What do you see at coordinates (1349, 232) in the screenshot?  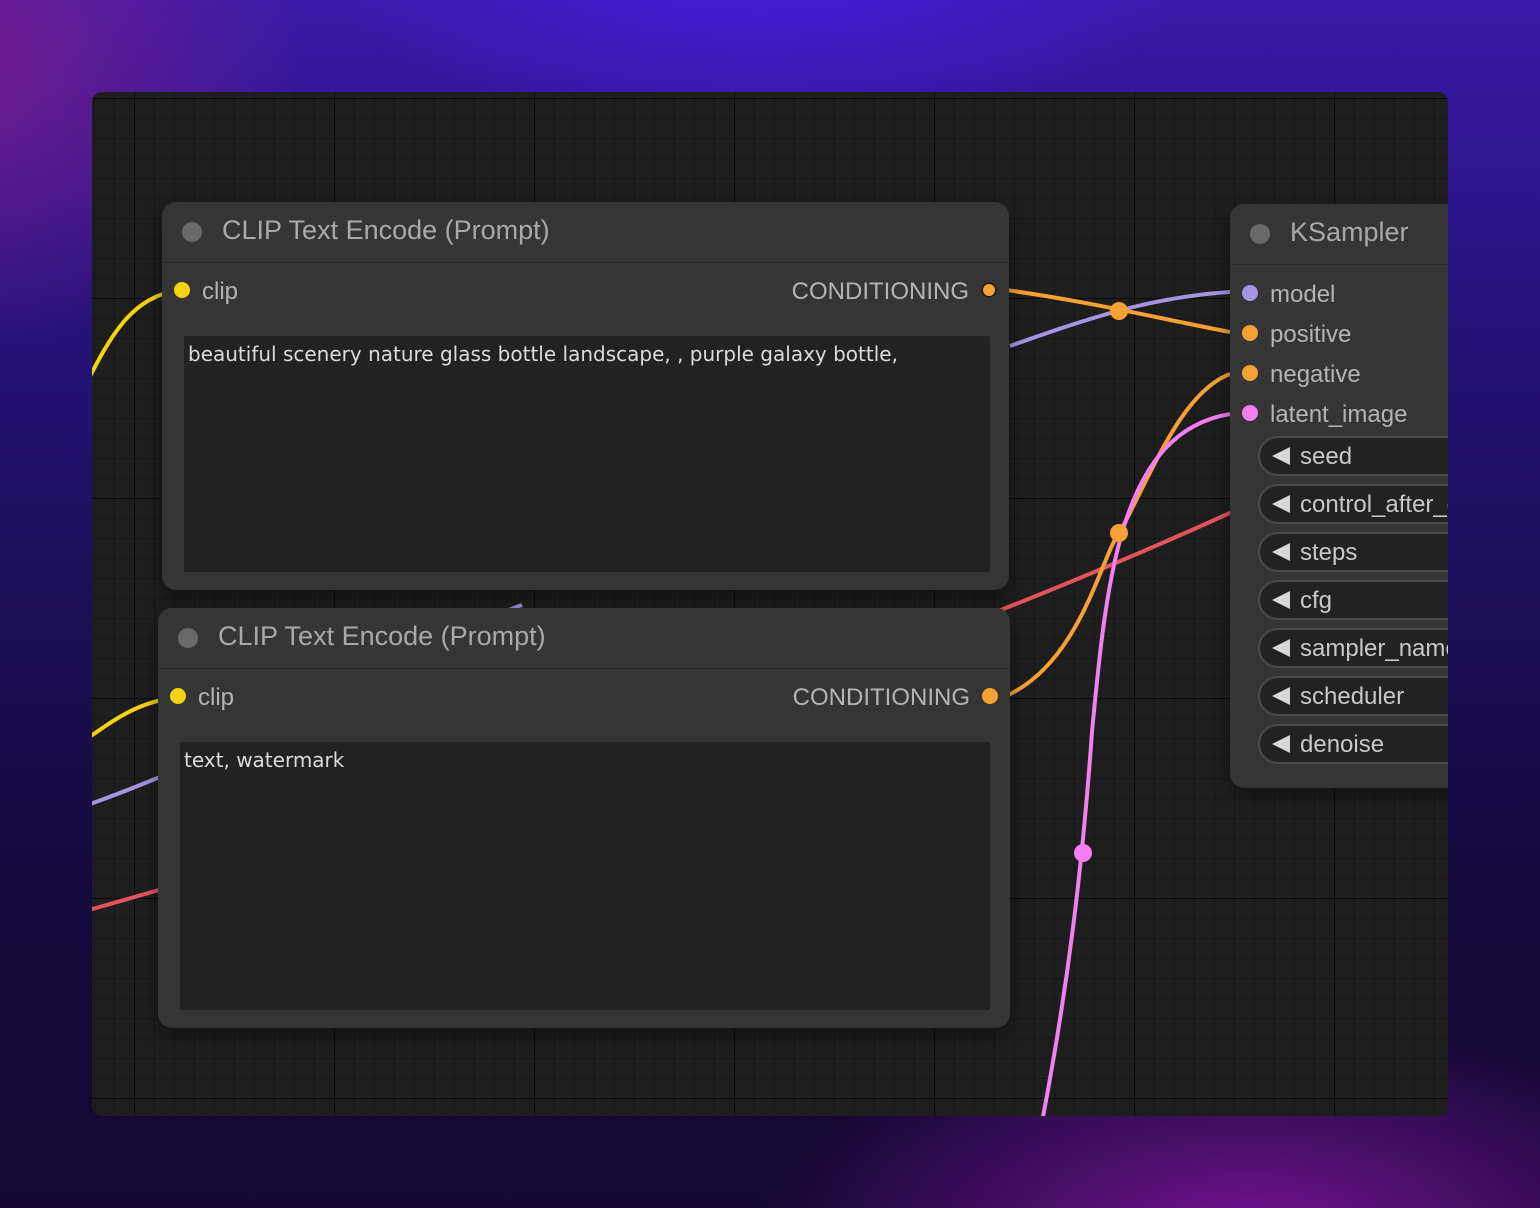 I see `node-title: KSampler` at bounding box center [1349, 232].